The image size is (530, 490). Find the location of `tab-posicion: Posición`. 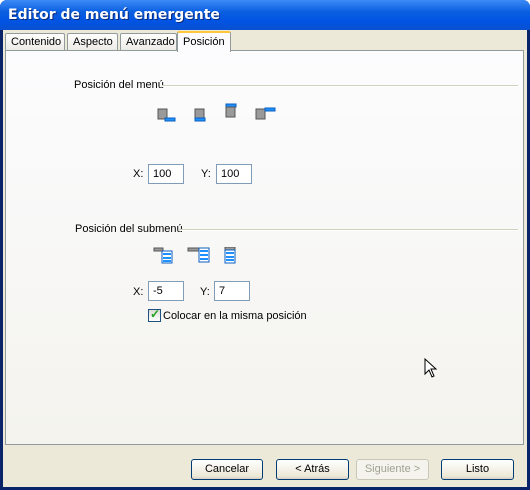

tab-posicion: Posición is located at coordinates (204, 41).